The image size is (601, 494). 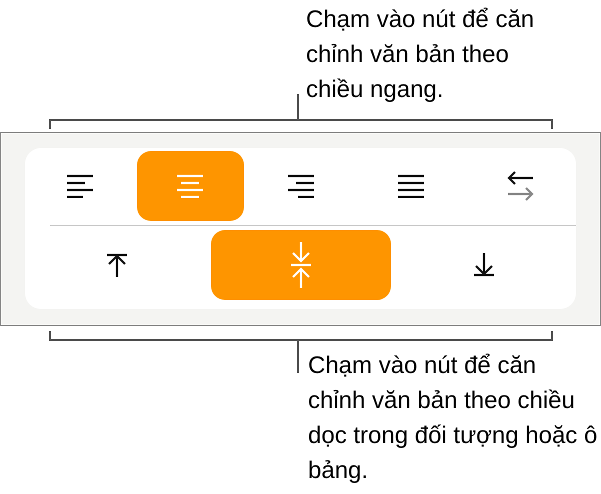 What do you see at coordinates (421, 55) in the screenshot?
I see `callout-text: Chạm vào nút để căn chỉnh văn bản theo chiều ngang.` at bounding box center [421, 55].